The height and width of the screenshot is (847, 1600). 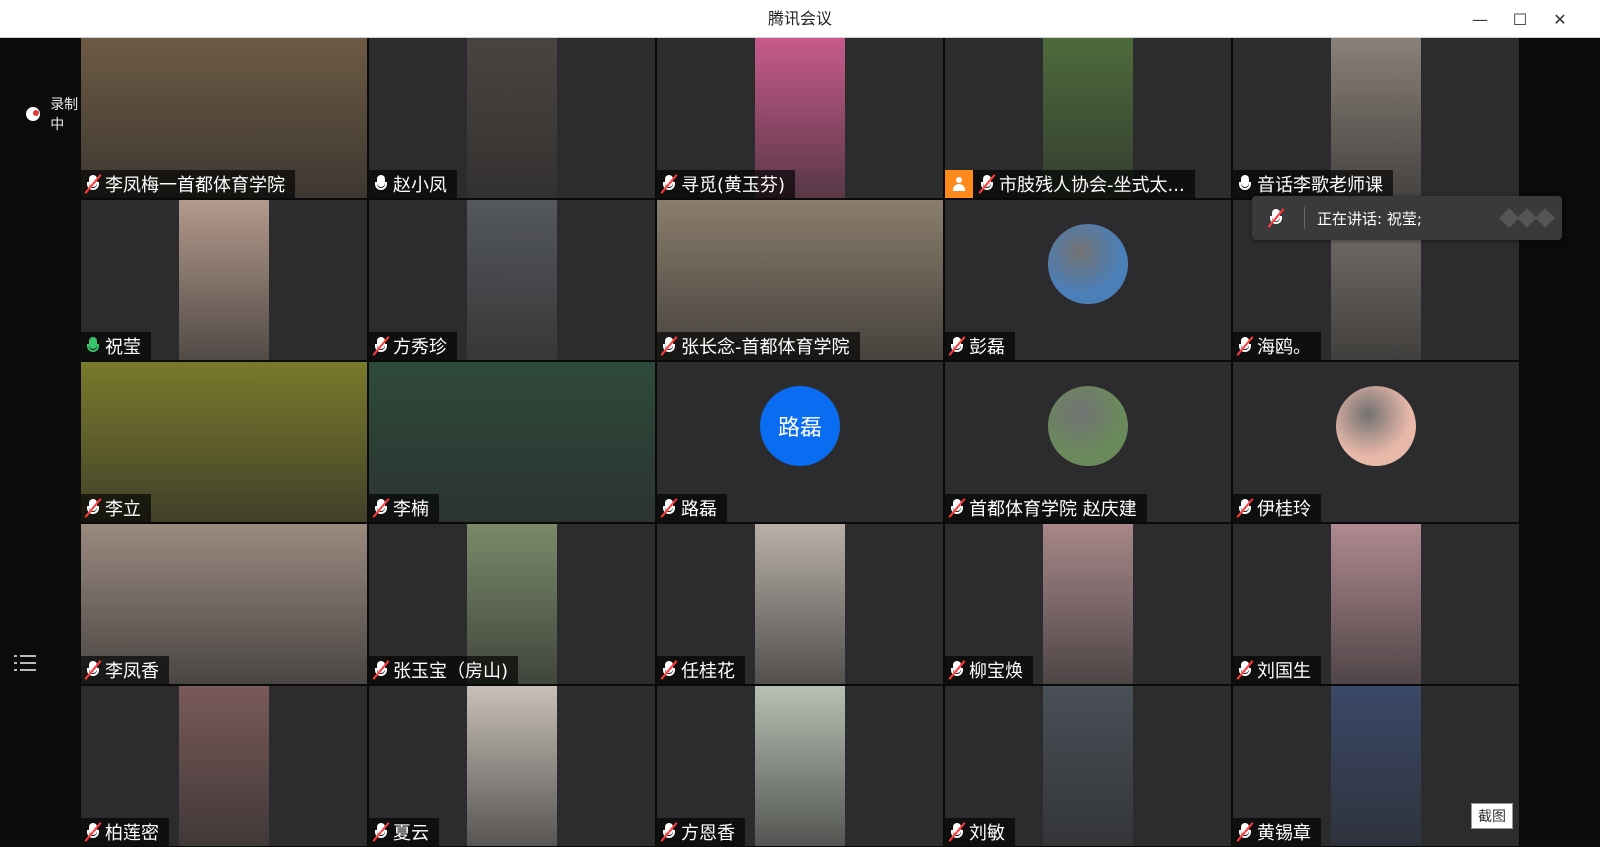 What do you see at coordinates (1284, 509) in the screenshot?
I see `participant-name: 伊桂玲` at bounding box center [1284, 509].